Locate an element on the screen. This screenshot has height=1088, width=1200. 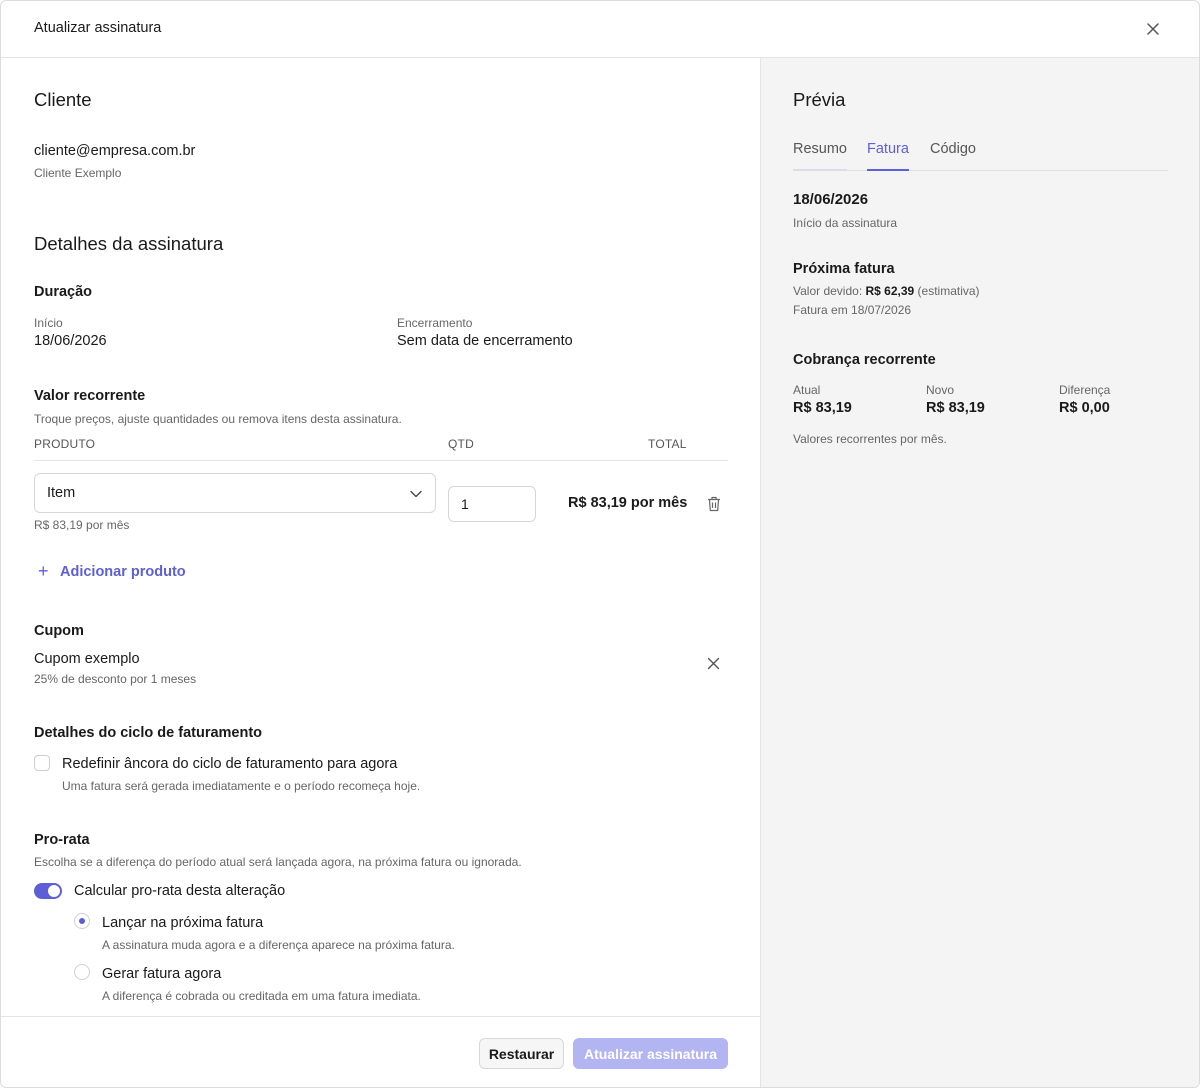
amount-value: R$ 62,39 is located at coordinates (890, 291).